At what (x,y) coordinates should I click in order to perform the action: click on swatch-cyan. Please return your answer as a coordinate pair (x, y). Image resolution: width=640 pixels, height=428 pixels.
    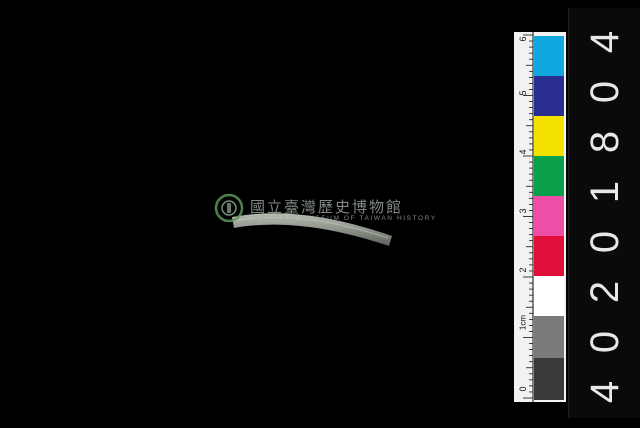
    Looking at the image, I should click on (549, 56).